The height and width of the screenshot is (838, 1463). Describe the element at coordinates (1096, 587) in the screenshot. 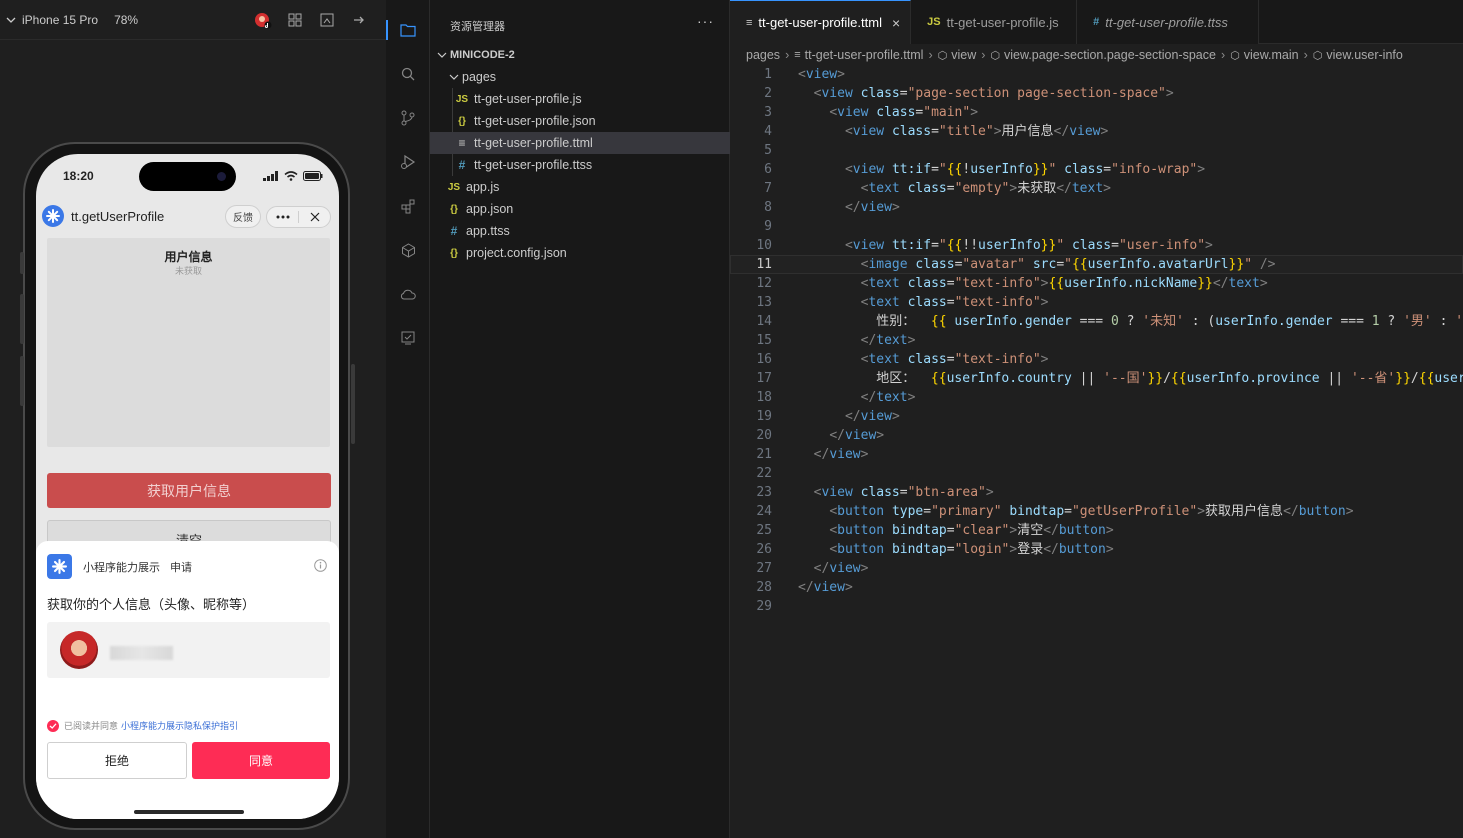

I see `code-line: 28 </view>` at that location.